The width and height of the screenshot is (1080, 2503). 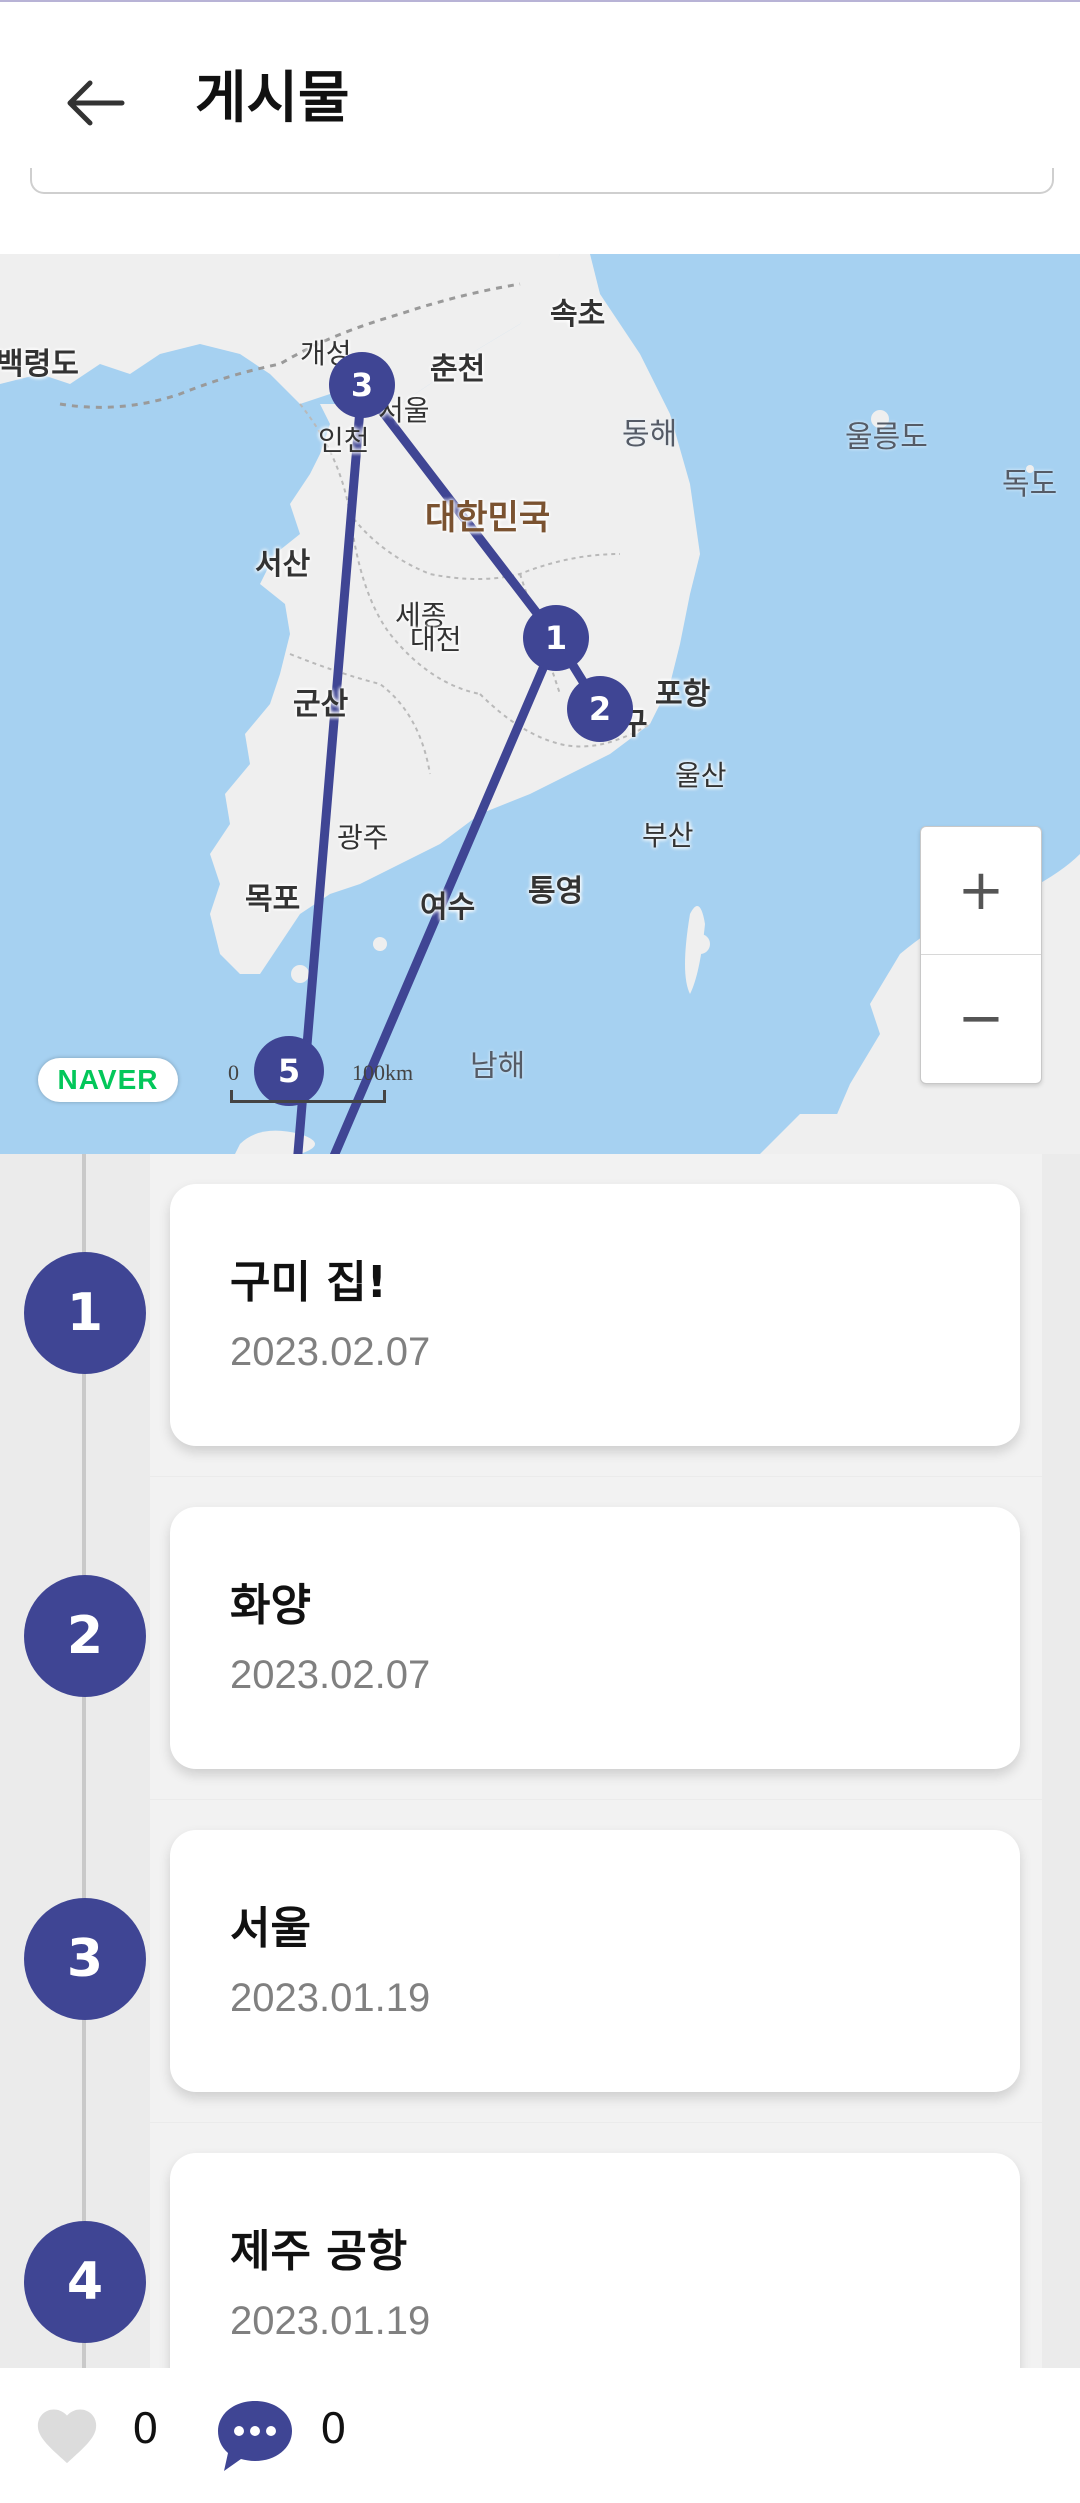 I want to click on map-label-namhae: 남해, so click(x=498, y=1066).